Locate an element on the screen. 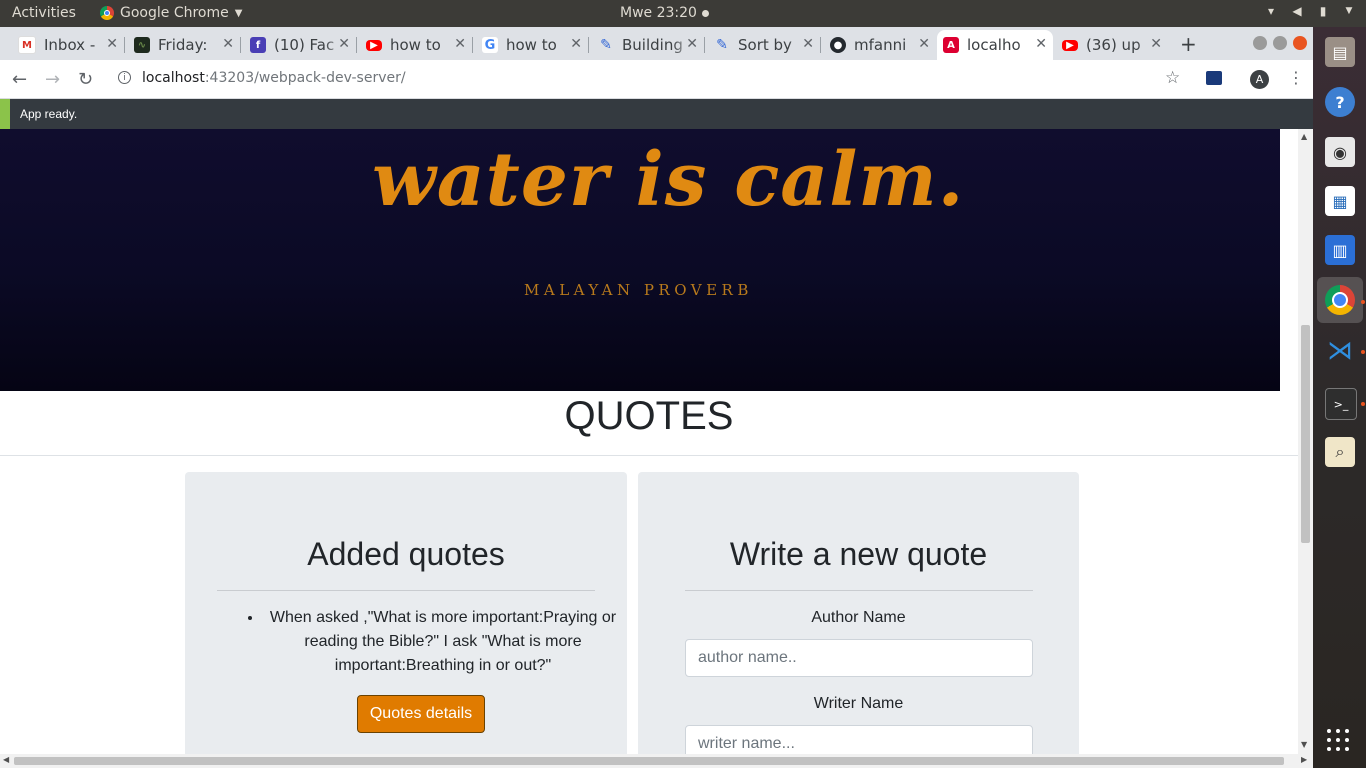 Image resolution: width=1366 pixels, height=768 pixels. new-tab-icon: + is located at coordinates (1188, 44).